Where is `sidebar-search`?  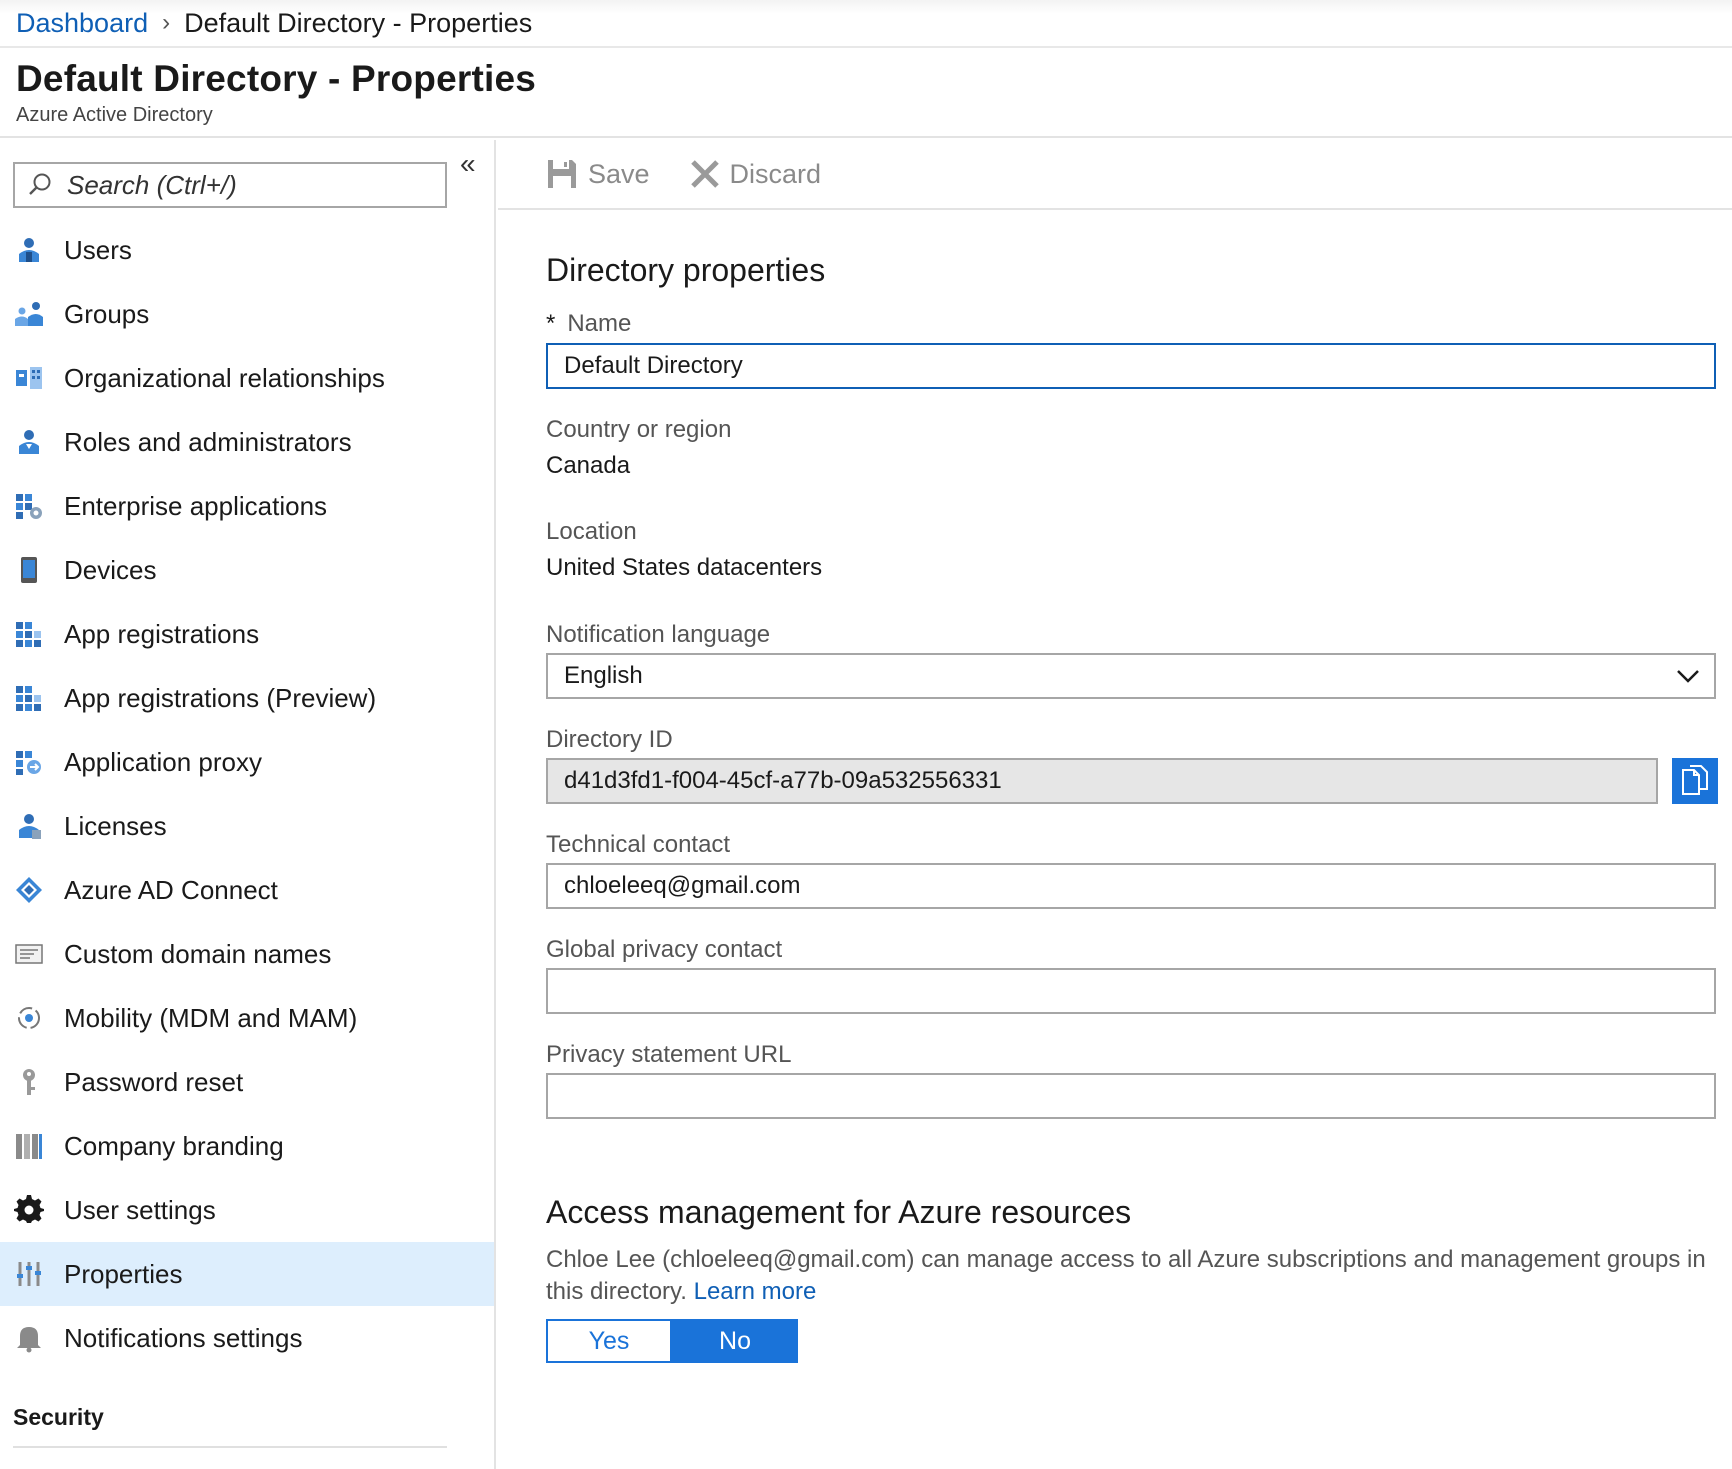 sidebar-search is located at coordinates (230, 185).